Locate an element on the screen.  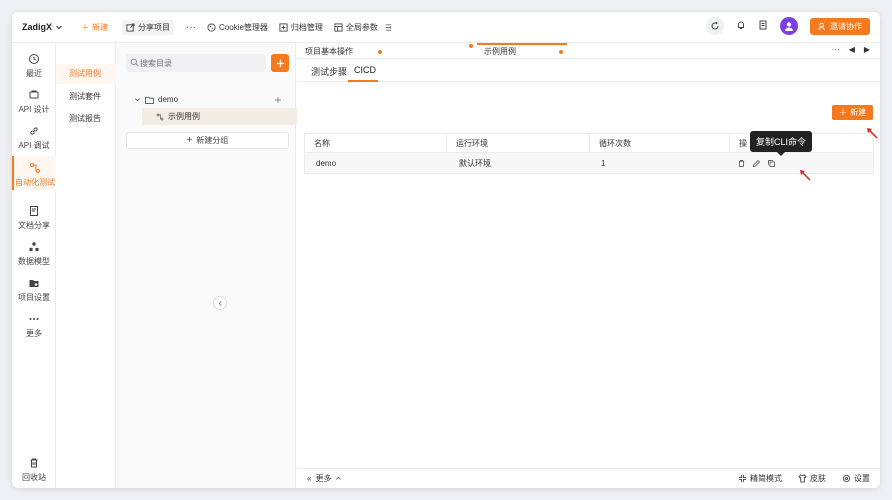
workspace-switcher: ZadigX is located at coordinates (42, 27).